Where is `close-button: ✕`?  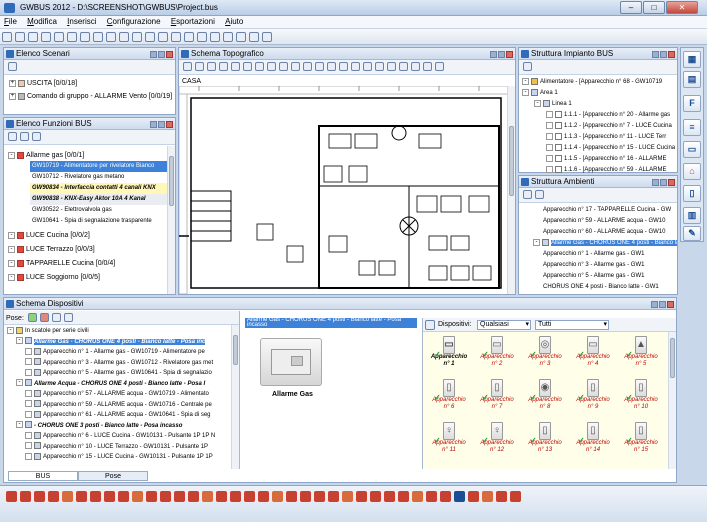 close-button: ✕ is located at coordinates (682, 7).